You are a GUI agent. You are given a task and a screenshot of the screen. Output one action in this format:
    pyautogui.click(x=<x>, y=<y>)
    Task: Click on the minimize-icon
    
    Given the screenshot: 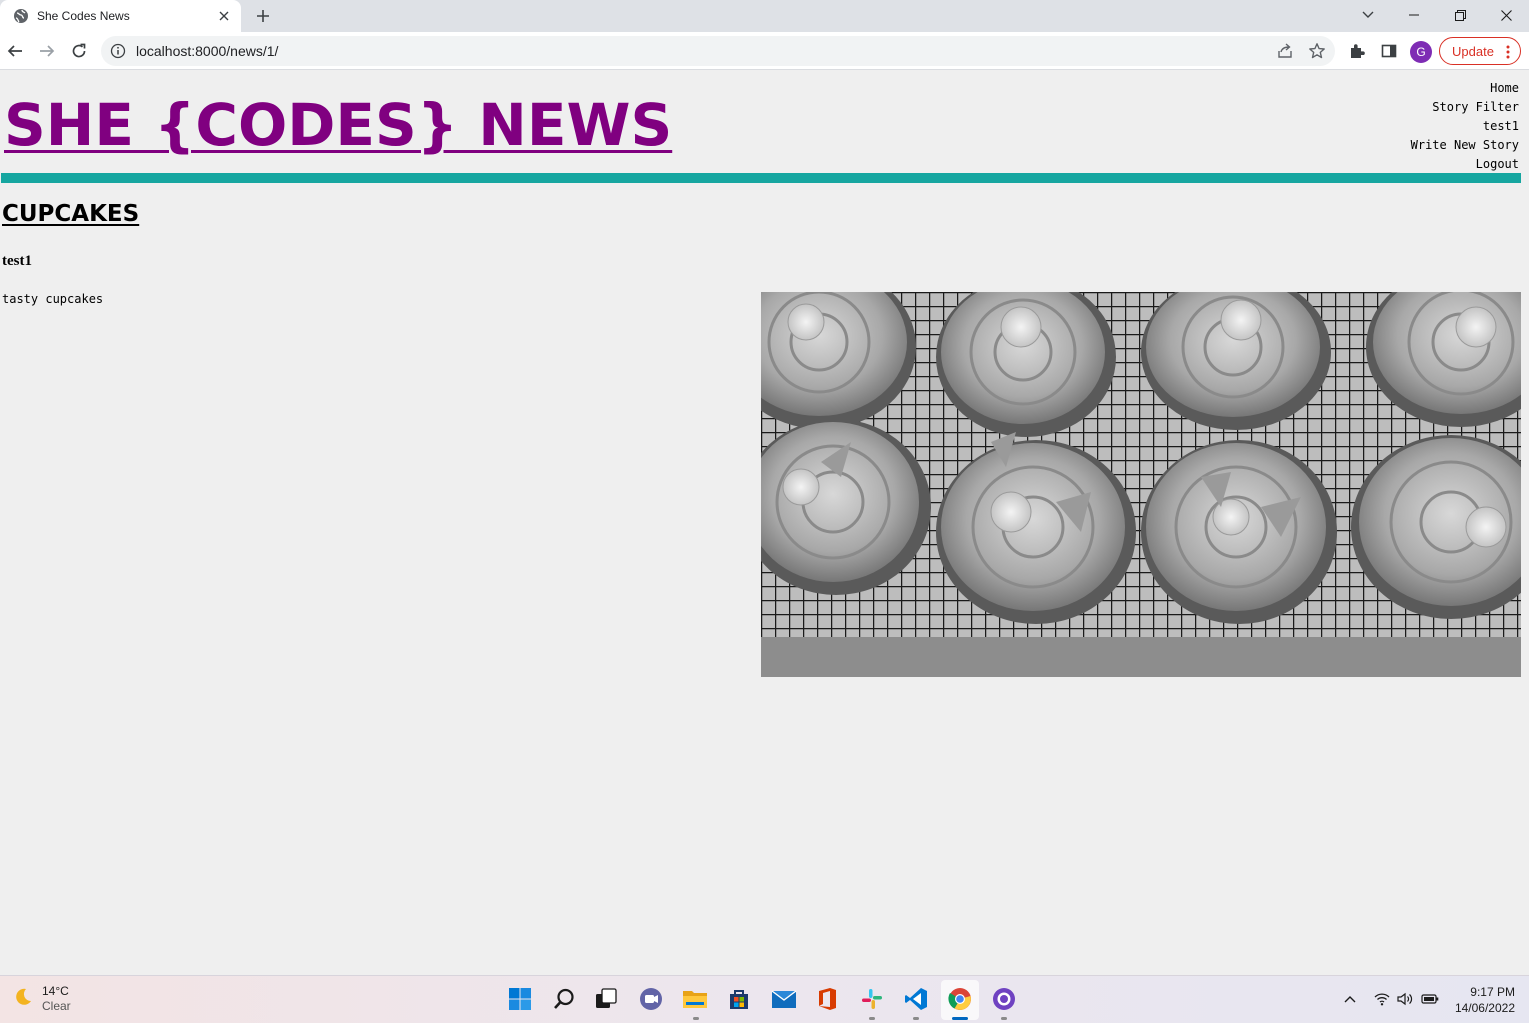 What is the action you would take?
    pyautogui.click(x=1414, y=15)
    